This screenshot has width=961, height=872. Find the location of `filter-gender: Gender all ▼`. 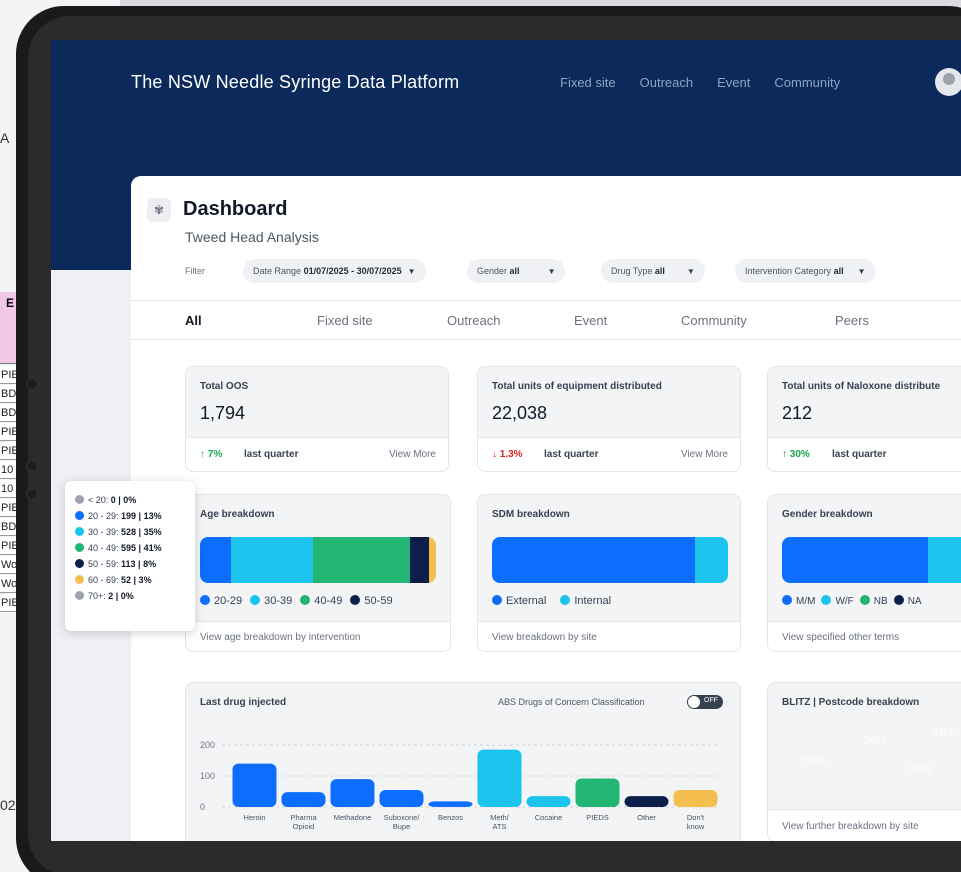

filter-gender: Gender all ▼ is located at coordinates (516, 271).